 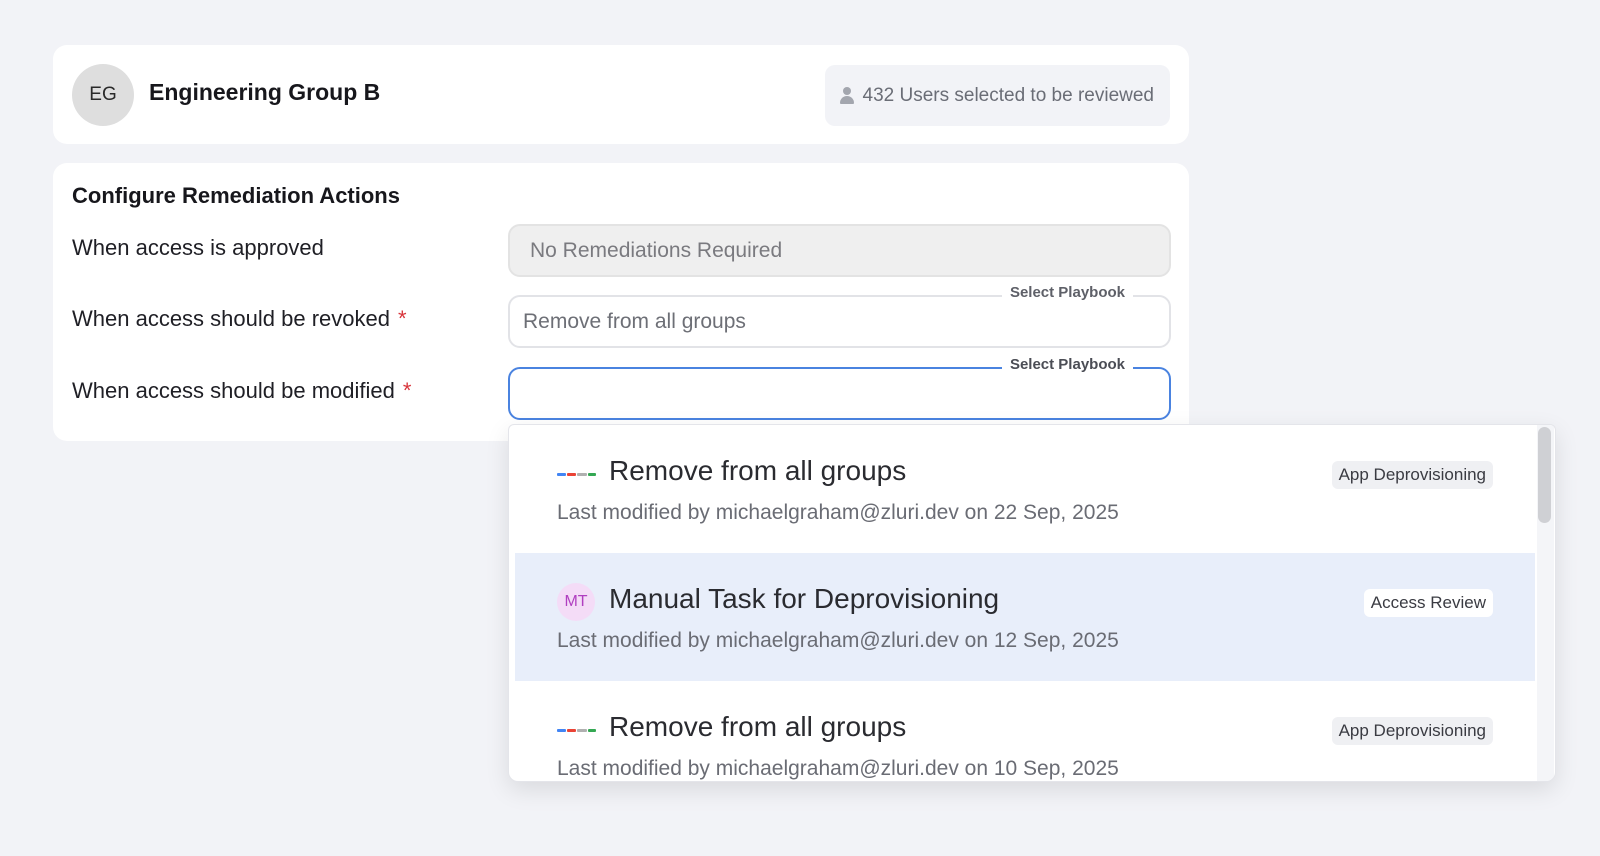 I want to click on person-icon, so click(x=847, y=95).